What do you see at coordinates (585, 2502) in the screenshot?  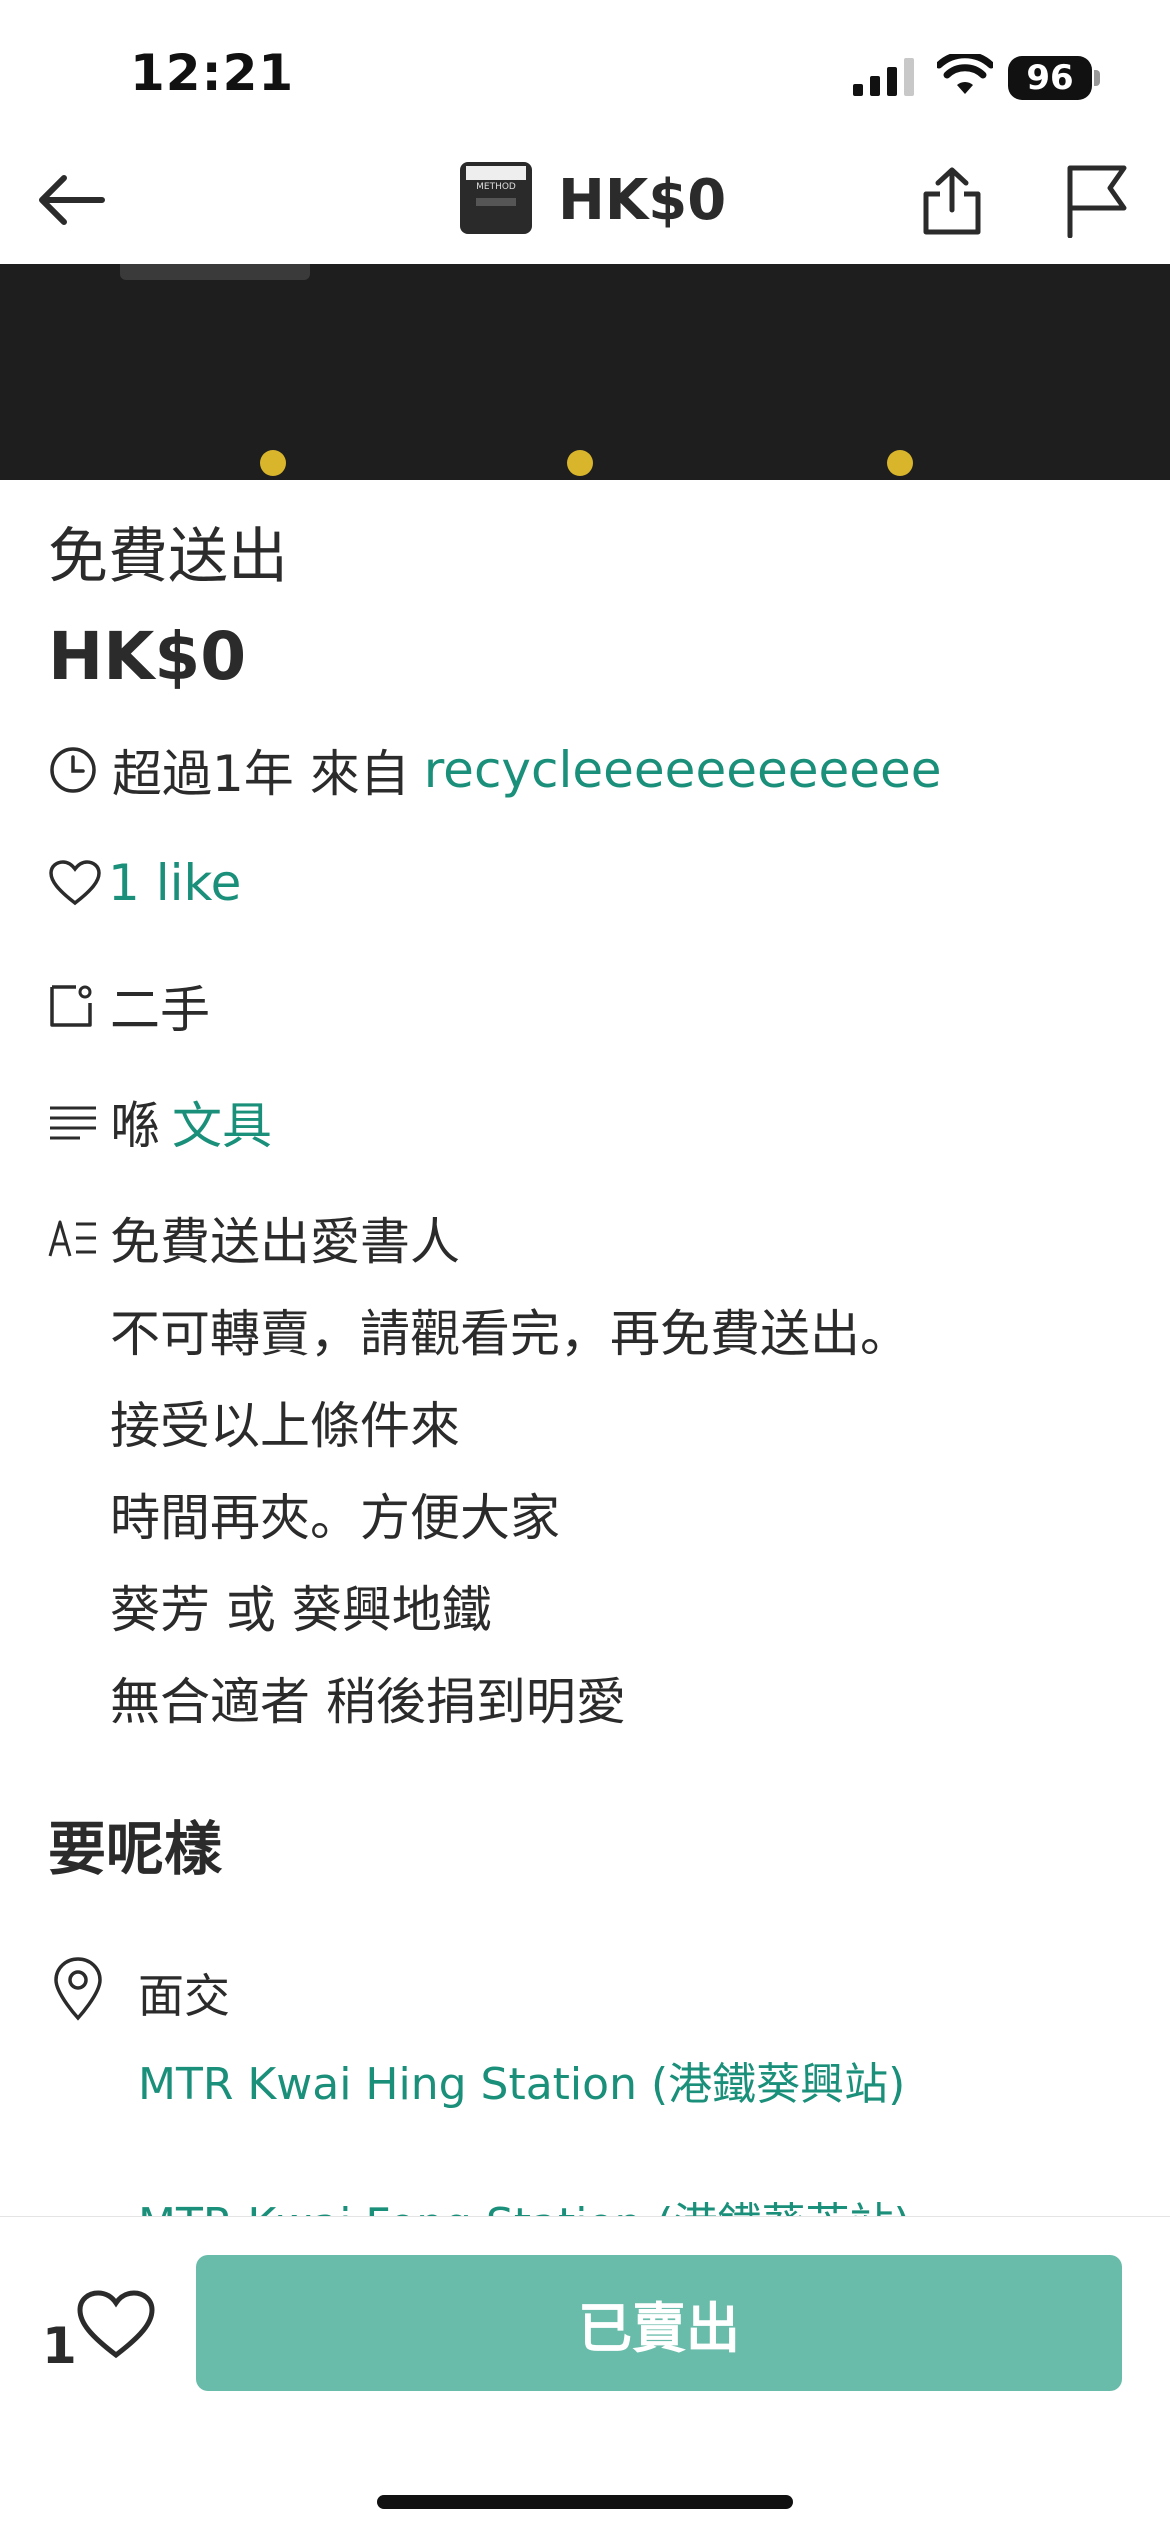 I see `home-indicator` at bounding box center [585, 2502].